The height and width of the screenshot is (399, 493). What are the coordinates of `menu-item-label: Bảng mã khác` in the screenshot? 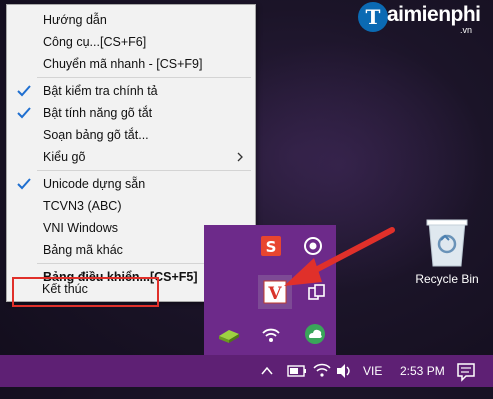 It's located at (83, 250).